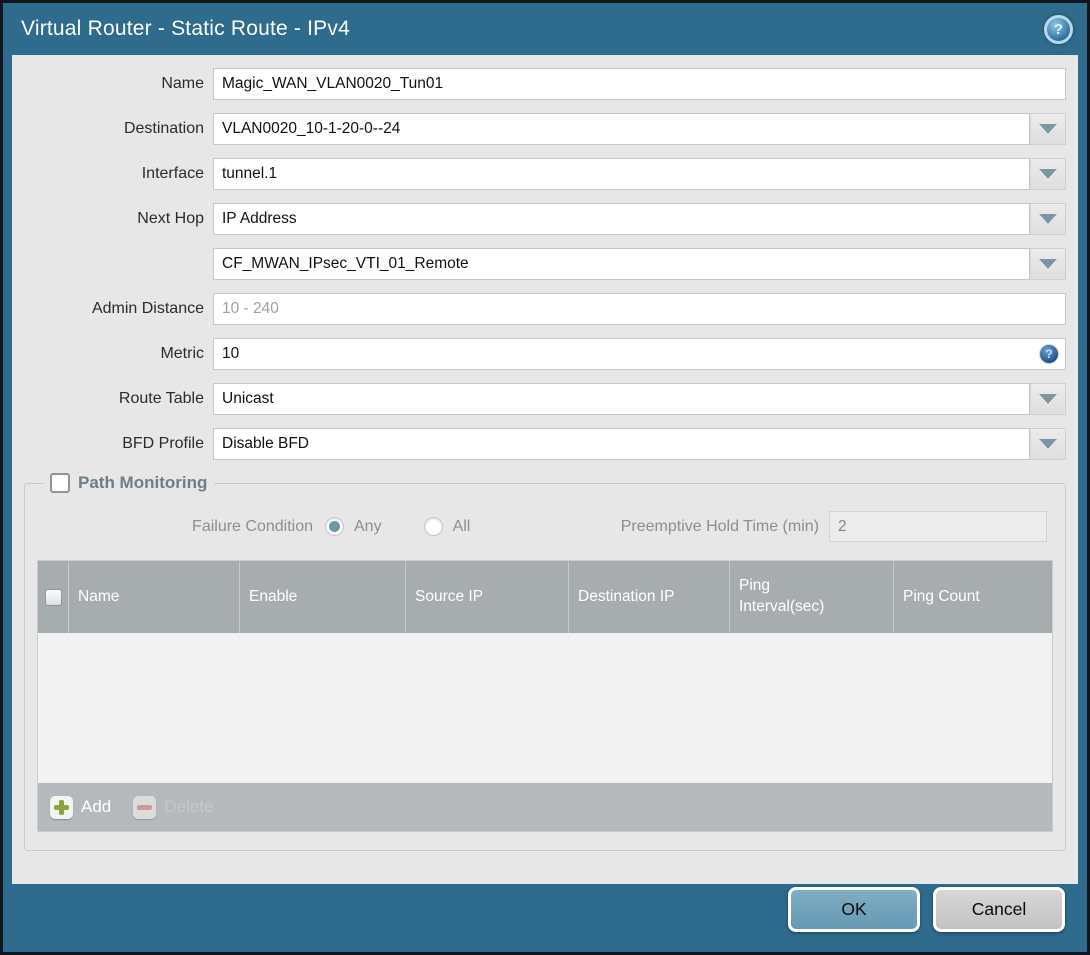  What do you see at coordinates (719, 526) in the screenshot?
I see `preemptive-hold-time-label: Preemptive Hold Time (min)` at bounding box center [719, 526].